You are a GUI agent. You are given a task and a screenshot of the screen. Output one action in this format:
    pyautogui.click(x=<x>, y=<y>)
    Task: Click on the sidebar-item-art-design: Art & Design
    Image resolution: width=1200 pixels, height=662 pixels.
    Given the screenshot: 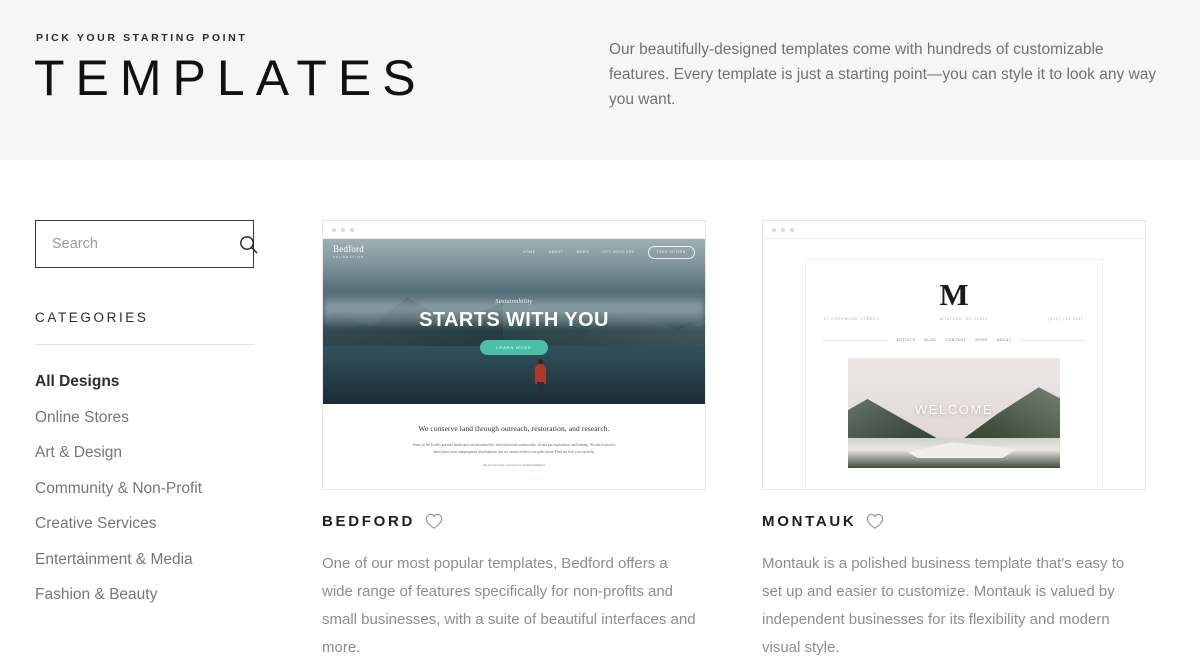 What is the action you would take?
    pyautogui.click(x=163, y=463)
    